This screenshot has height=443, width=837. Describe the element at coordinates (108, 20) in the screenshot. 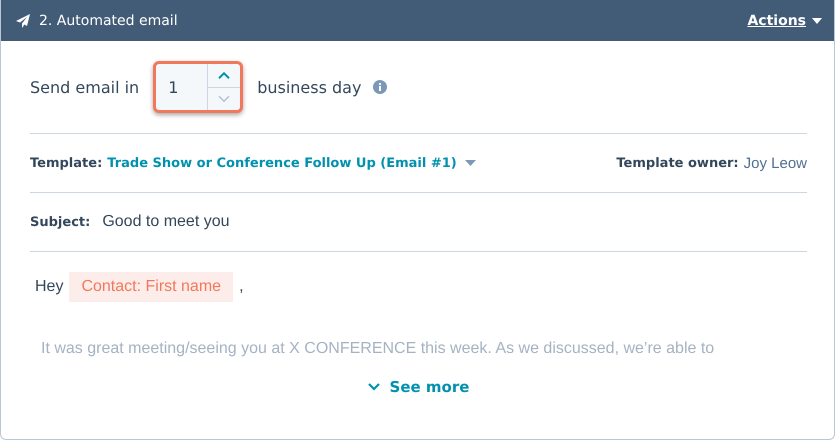

I see `step-title: 2. Automated email` at that location.